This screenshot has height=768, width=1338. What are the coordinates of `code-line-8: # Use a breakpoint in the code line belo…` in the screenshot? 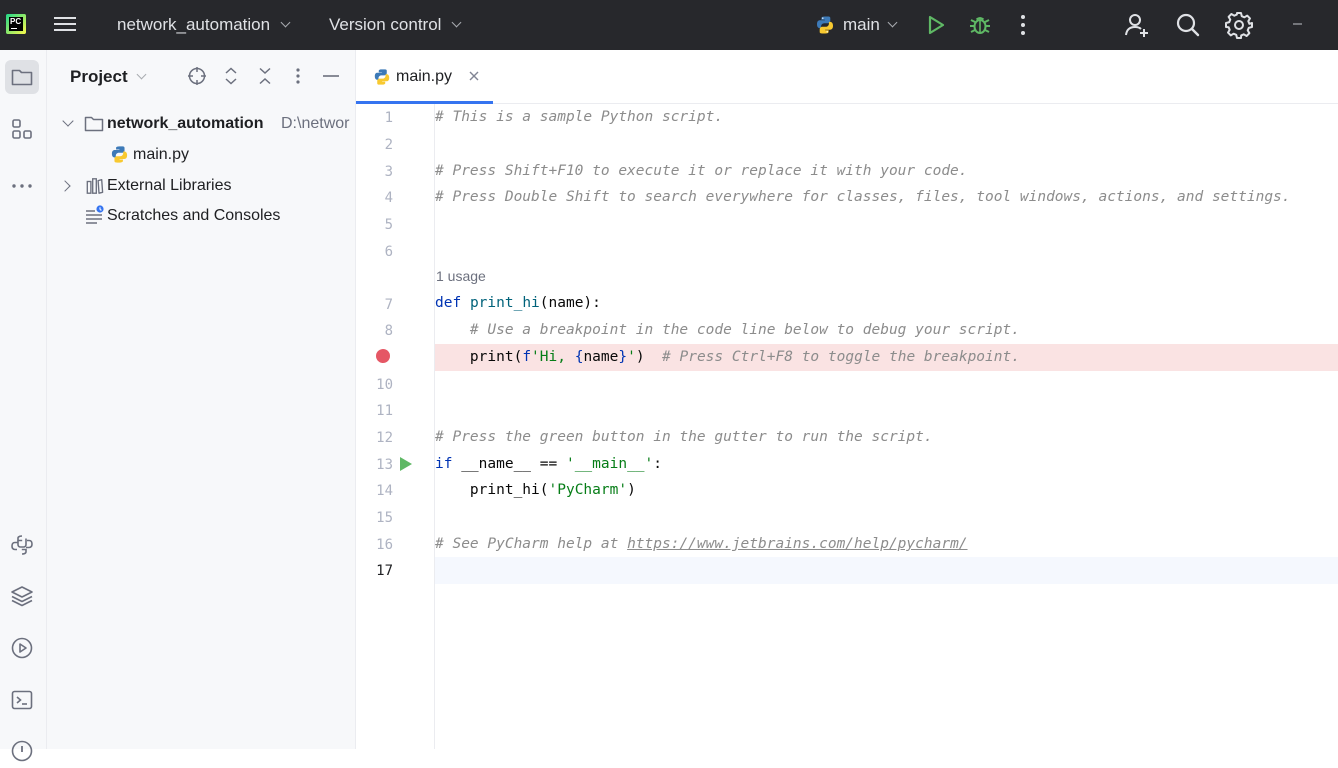 It's located at (744, 330).